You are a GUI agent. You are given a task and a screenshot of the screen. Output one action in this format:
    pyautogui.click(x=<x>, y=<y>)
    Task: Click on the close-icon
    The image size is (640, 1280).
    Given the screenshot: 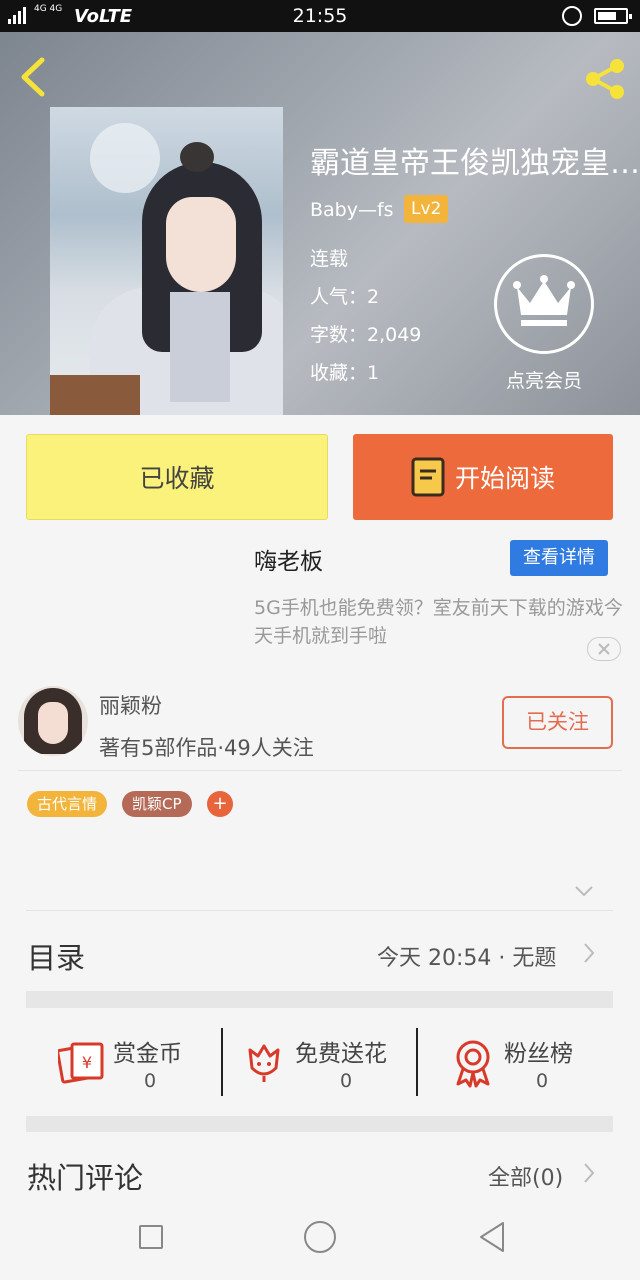 What is the action you would take?
    pyautogui.click(x=604, y=649)
    